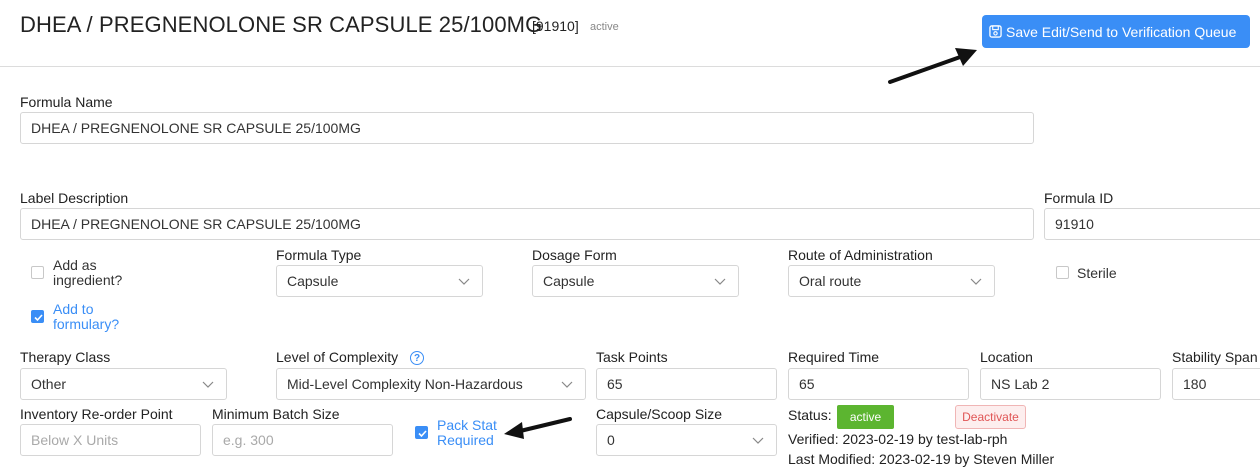 This screenshot has height=468, width=1260. I want to click on capsule-size-value: 0, so click(611, 440).